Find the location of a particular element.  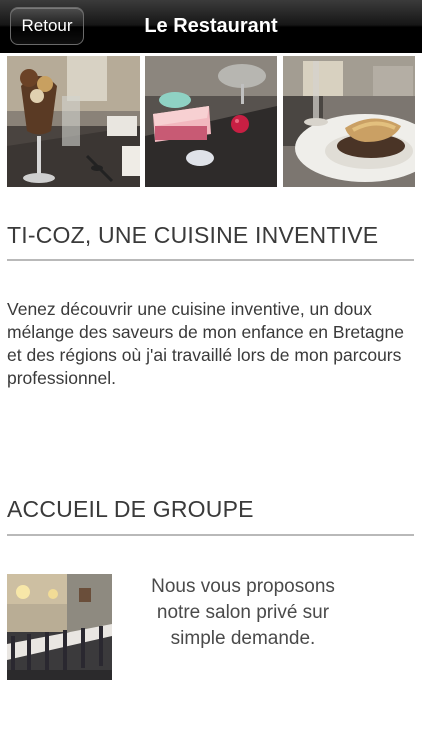

dessert-glass-photo is located at coordinates (73, 121).